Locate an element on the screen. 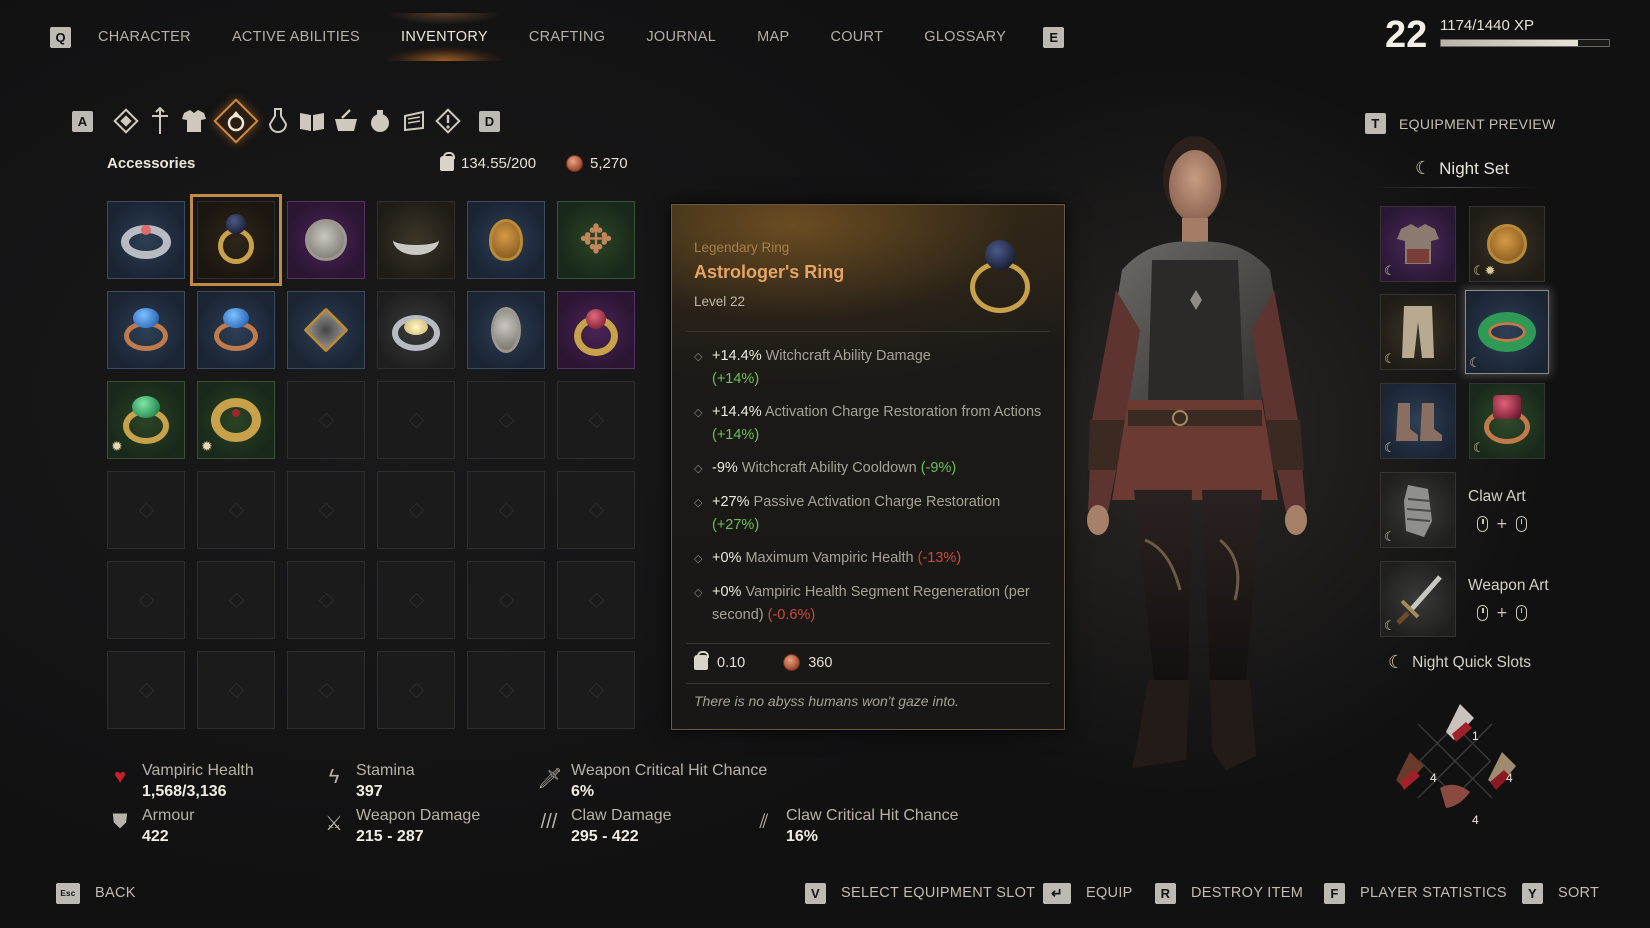 The image size is (1650, 928). destroy-hint: R DESTROY ITEM is located at coordinates (1229, 893).